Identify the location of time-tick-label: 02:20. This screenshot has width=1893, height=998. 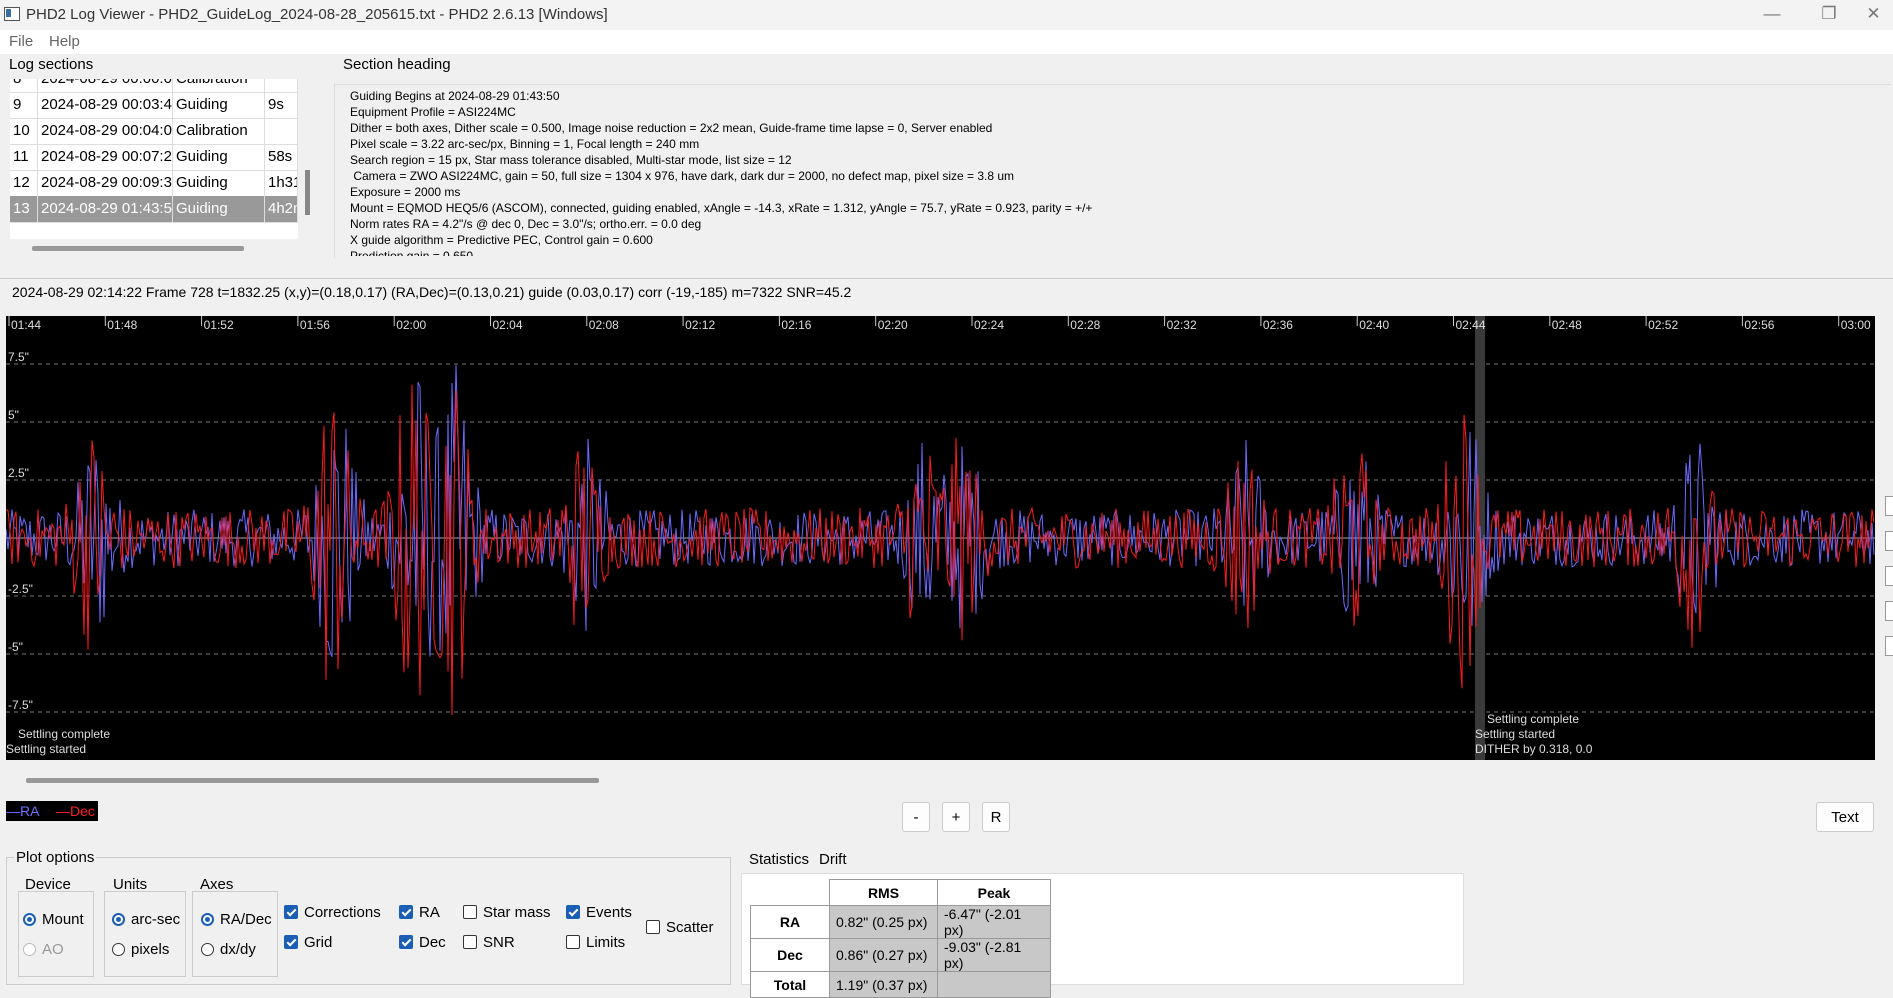
(893, 325).